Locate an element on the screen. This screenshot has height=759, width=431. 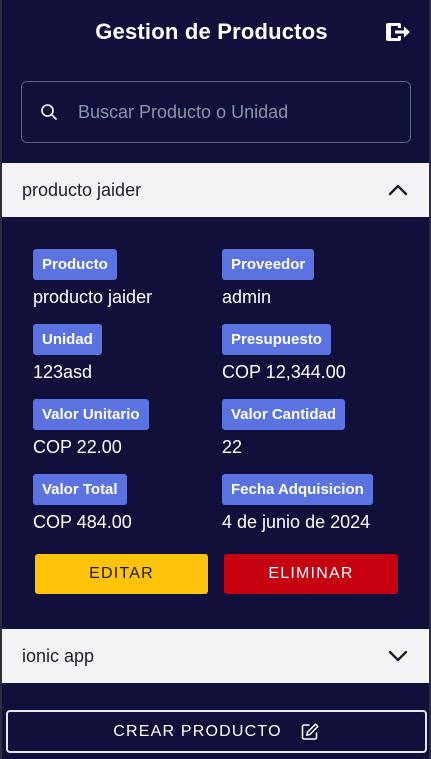
field-label: Producto is located at coordinates (75, 264).